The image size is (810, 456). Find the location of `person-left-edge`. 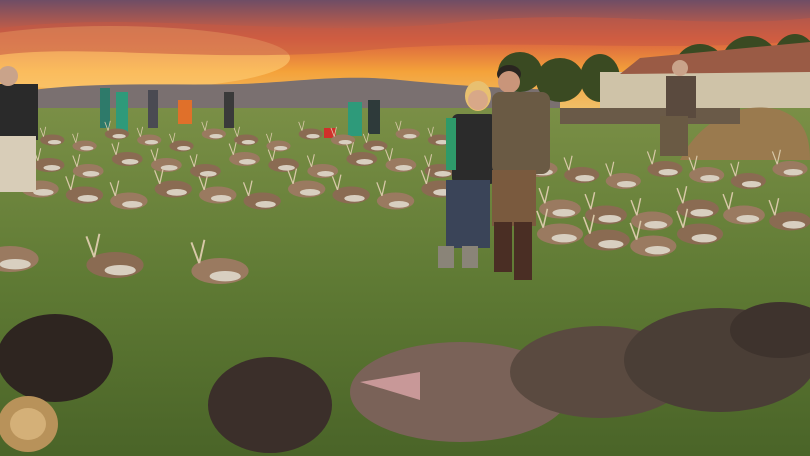

person-left-edge is located at coordinates (19, 129).